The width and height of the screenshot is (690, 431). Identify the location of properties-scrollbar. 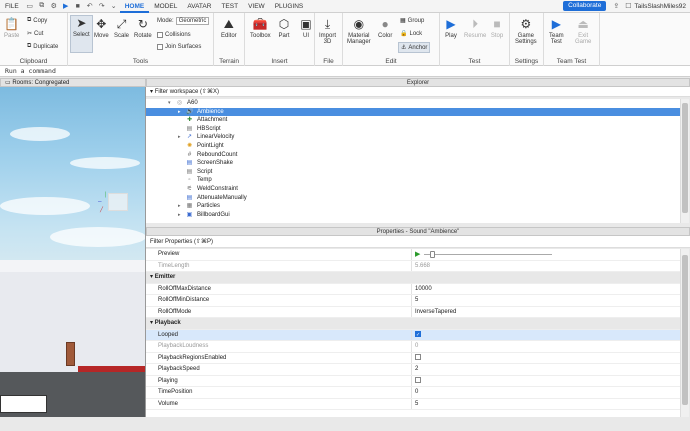
(684, 333).